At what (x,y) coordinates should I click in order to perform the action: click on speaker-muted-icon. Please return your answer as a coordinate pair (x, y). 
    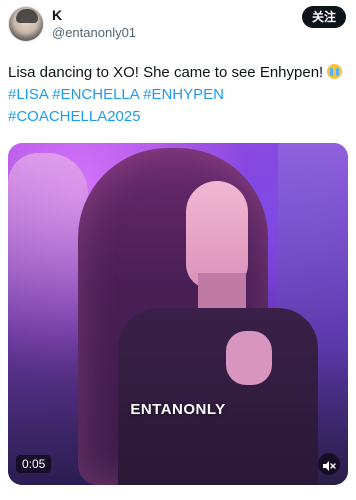
    Looking at the image, I should click on (329, 466).